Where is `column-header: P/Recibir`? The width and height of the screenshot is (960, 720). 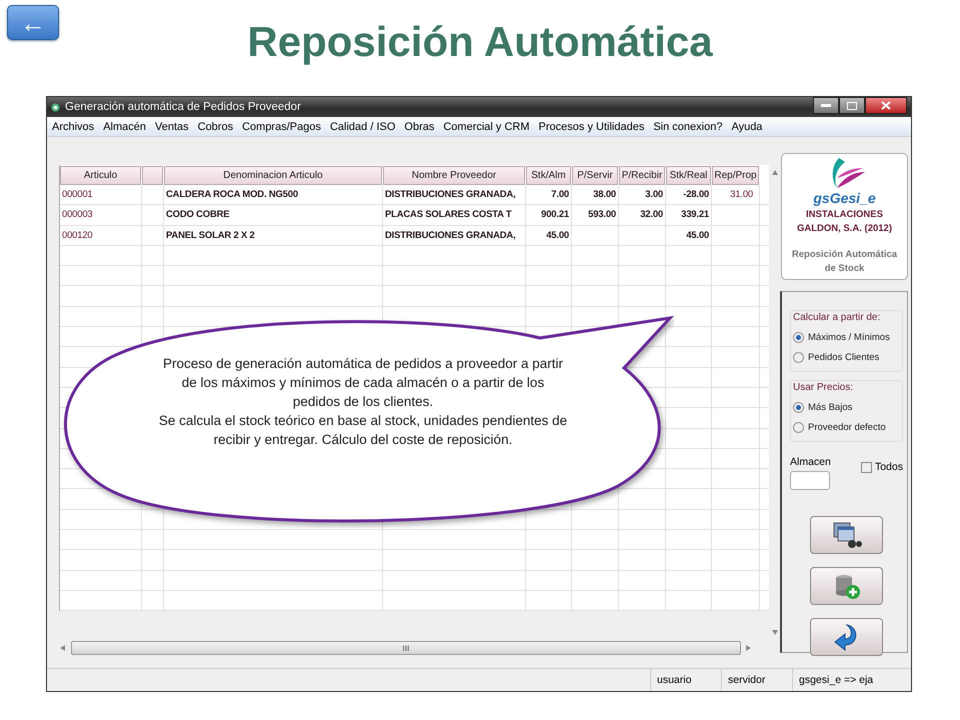 column-header: P/Recibir is located at coordinates (642, 175).